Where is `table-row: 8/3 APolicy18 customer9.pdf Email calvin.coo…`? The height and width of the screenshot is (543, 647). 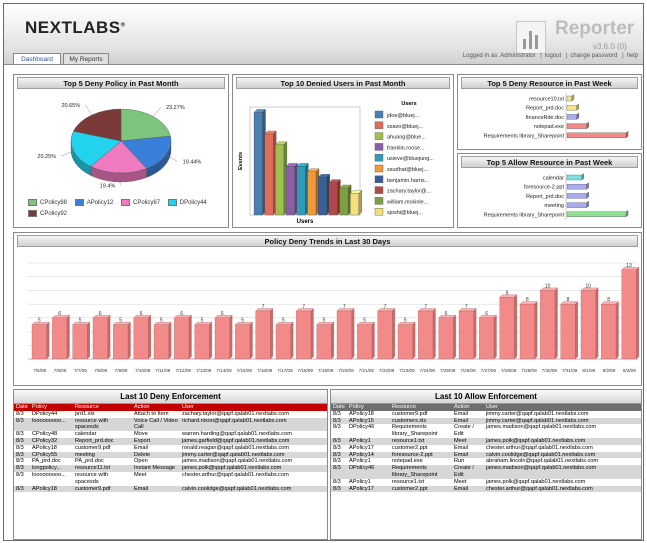
table-row: 8/3 APolicy18 customer9.pdf Email calvin.coo… is located at coordinates (170, 489).